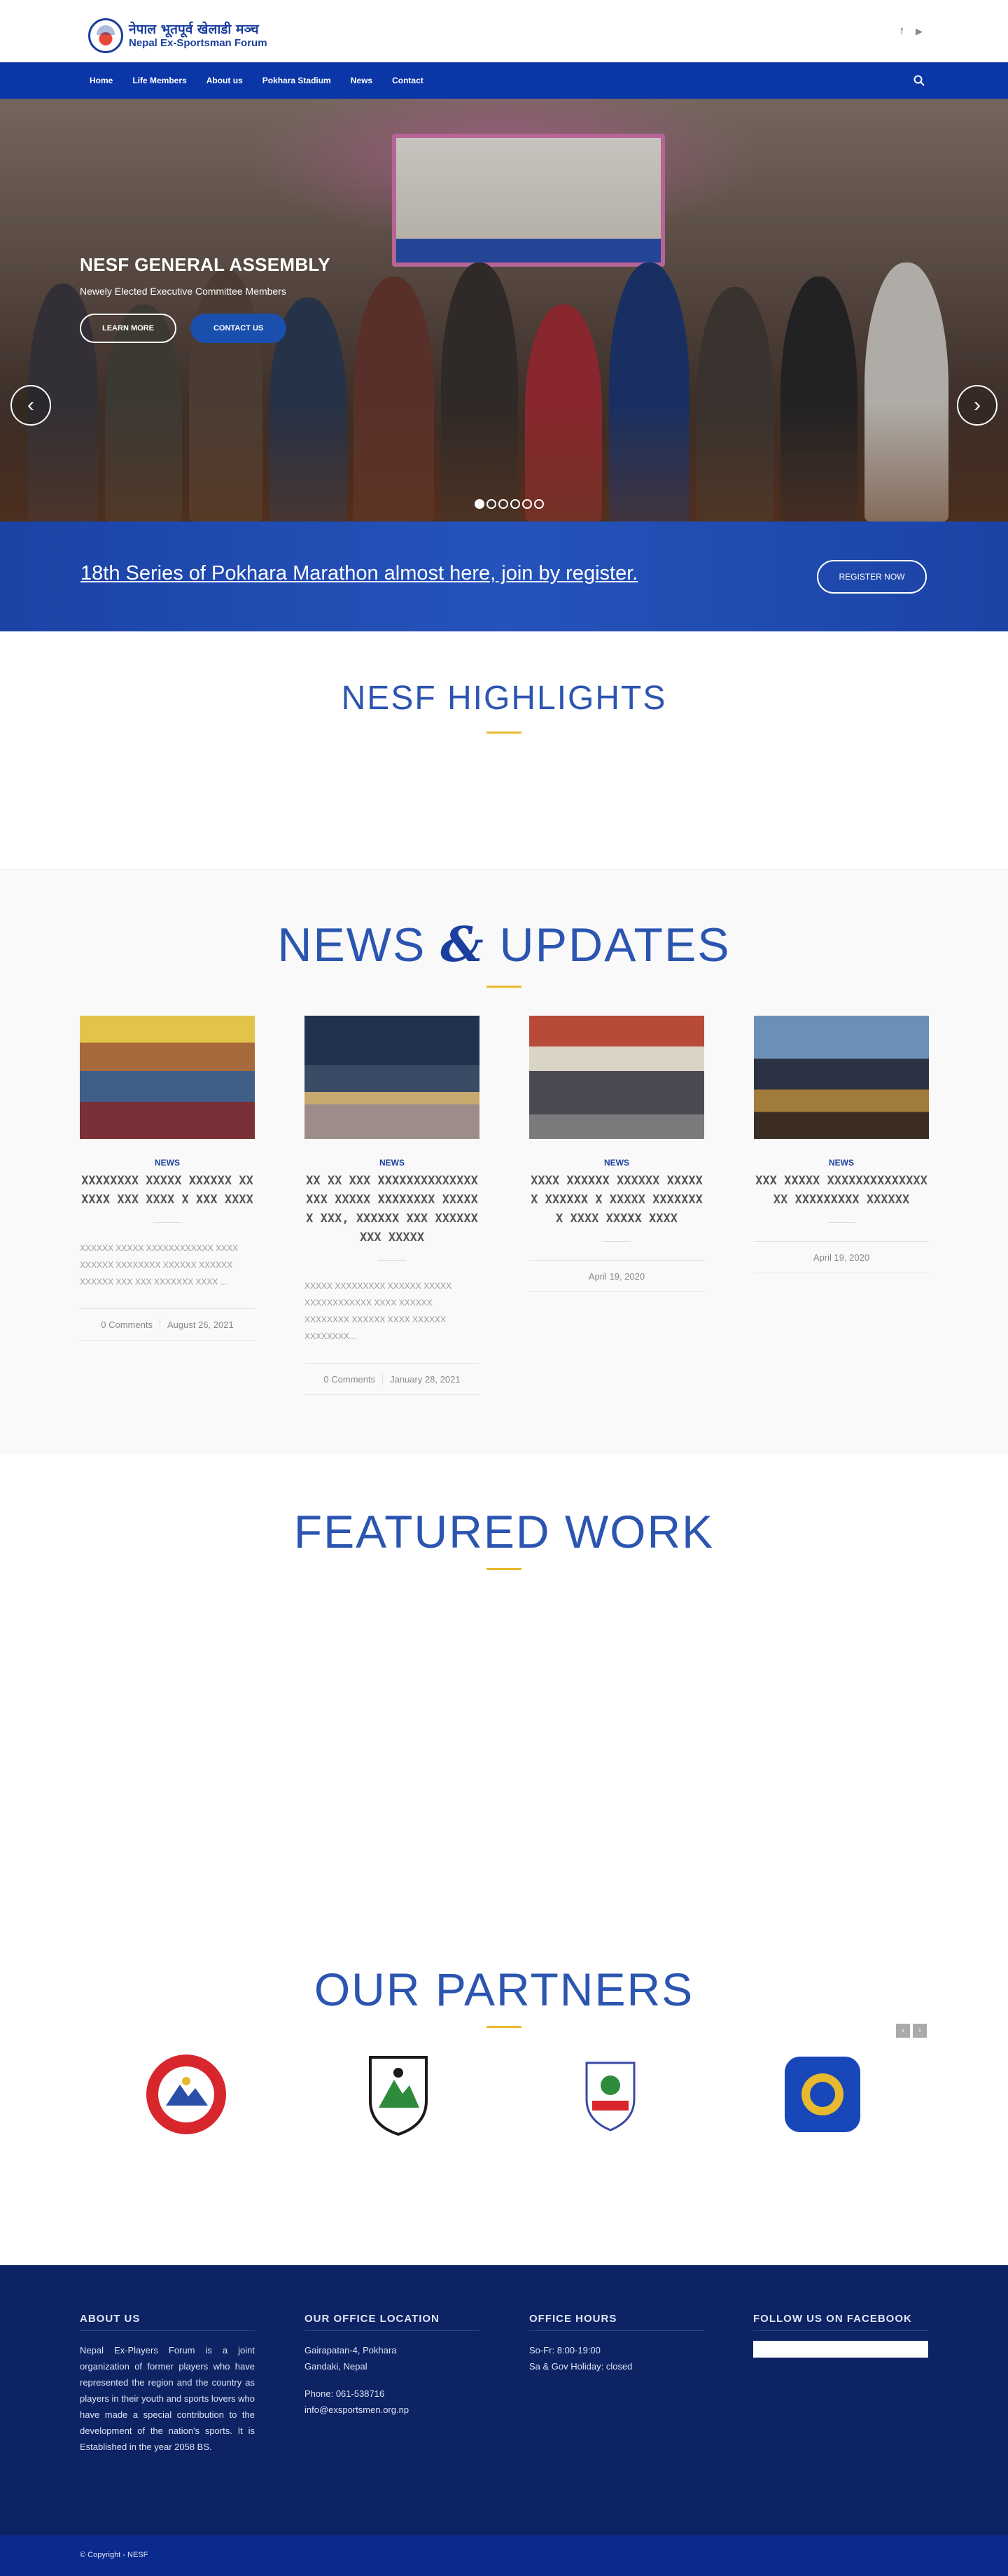  Describe the element at coordinates (616, 2322) in the screenshot. I see `footer-hours-title: OFFICE HOURS` at that location.